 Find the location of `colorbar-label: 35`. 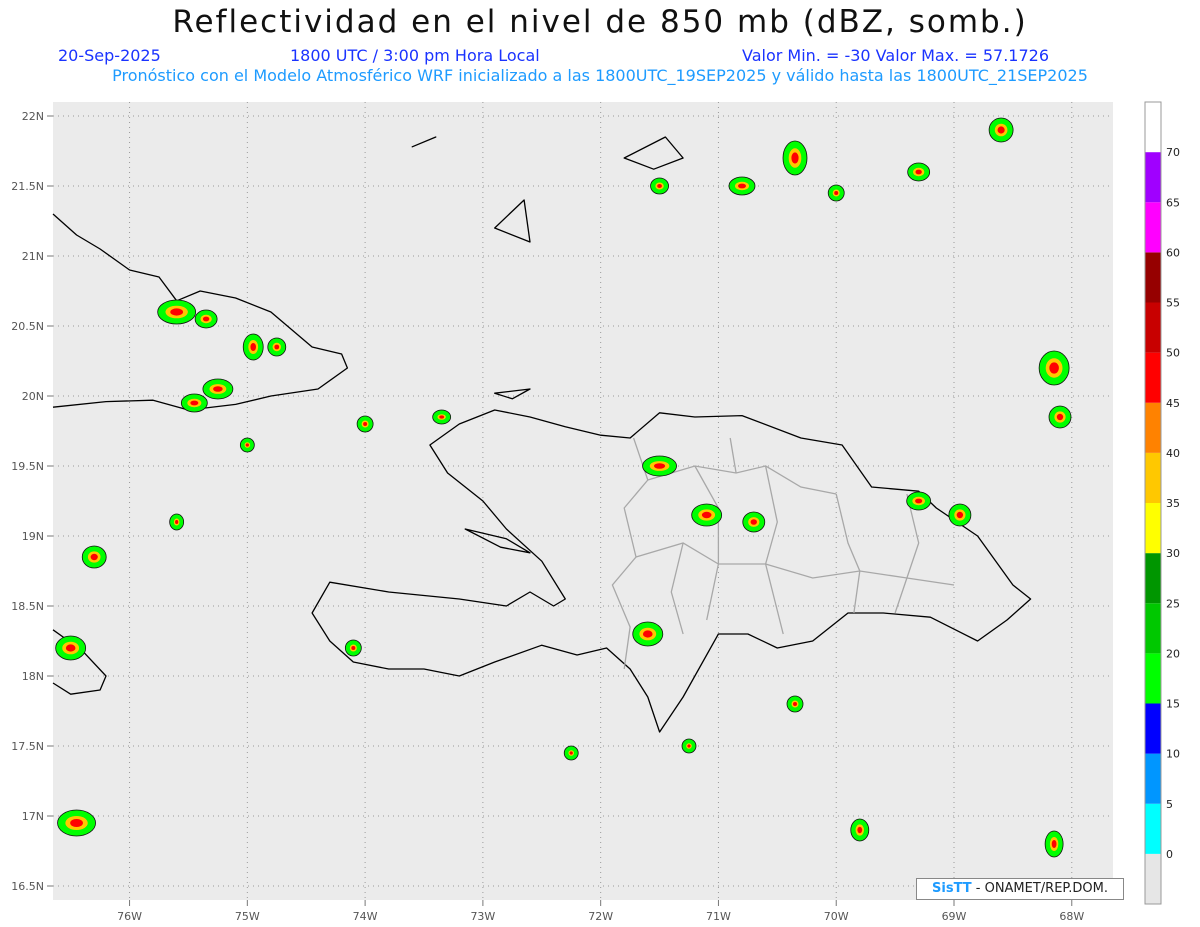

colorbar-label: 35 is located at coordinates (1173, 503).